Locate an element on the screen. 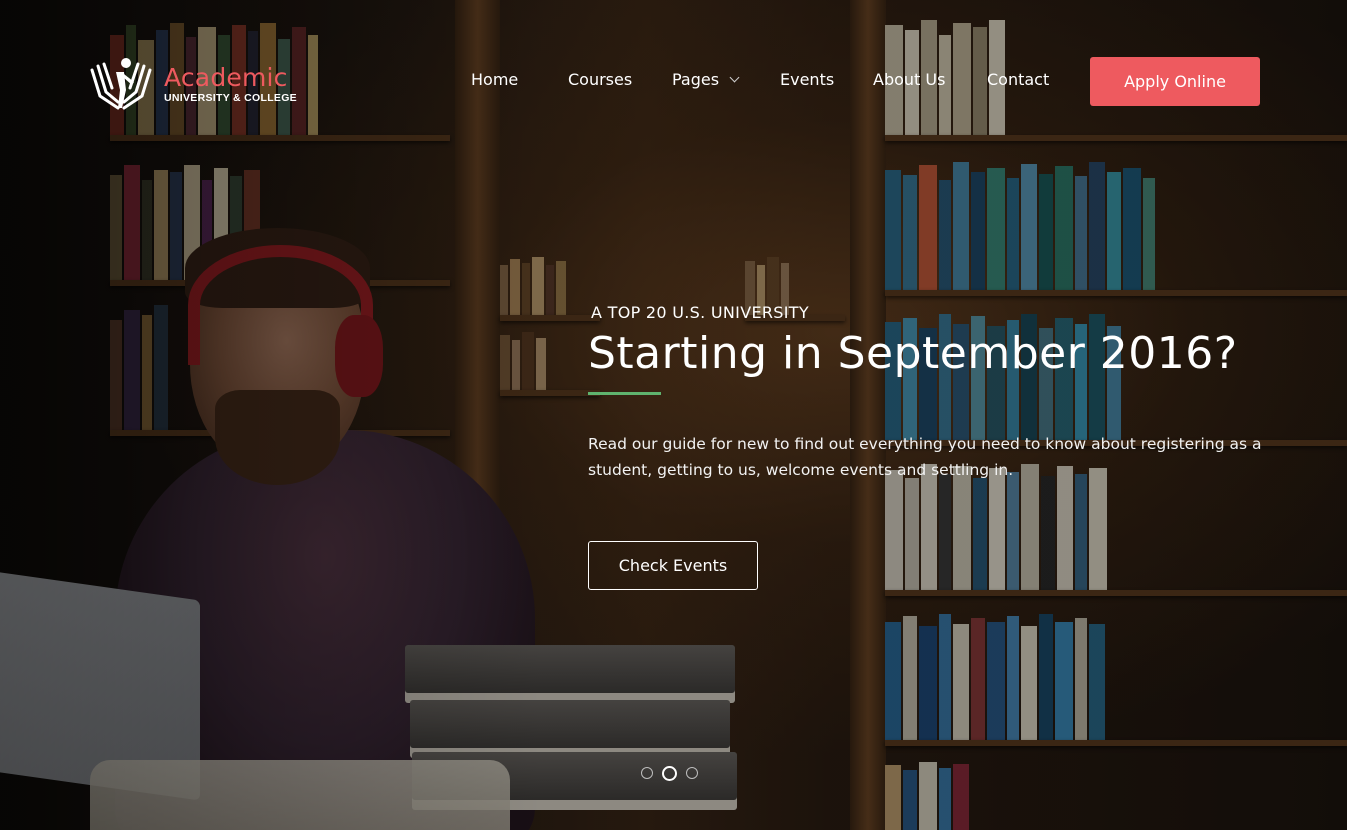  check-events-button: Check Events is located at coordinates (673, 565).